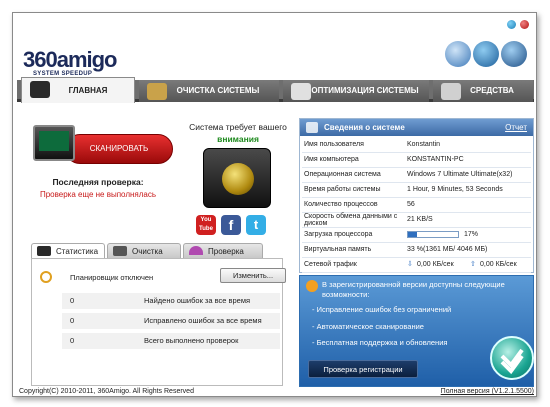  What do you see at coordinates (98, 182) in the screenshot?
I see `last-check-label: Последняя проверка:` at bounding box center [98, 182].